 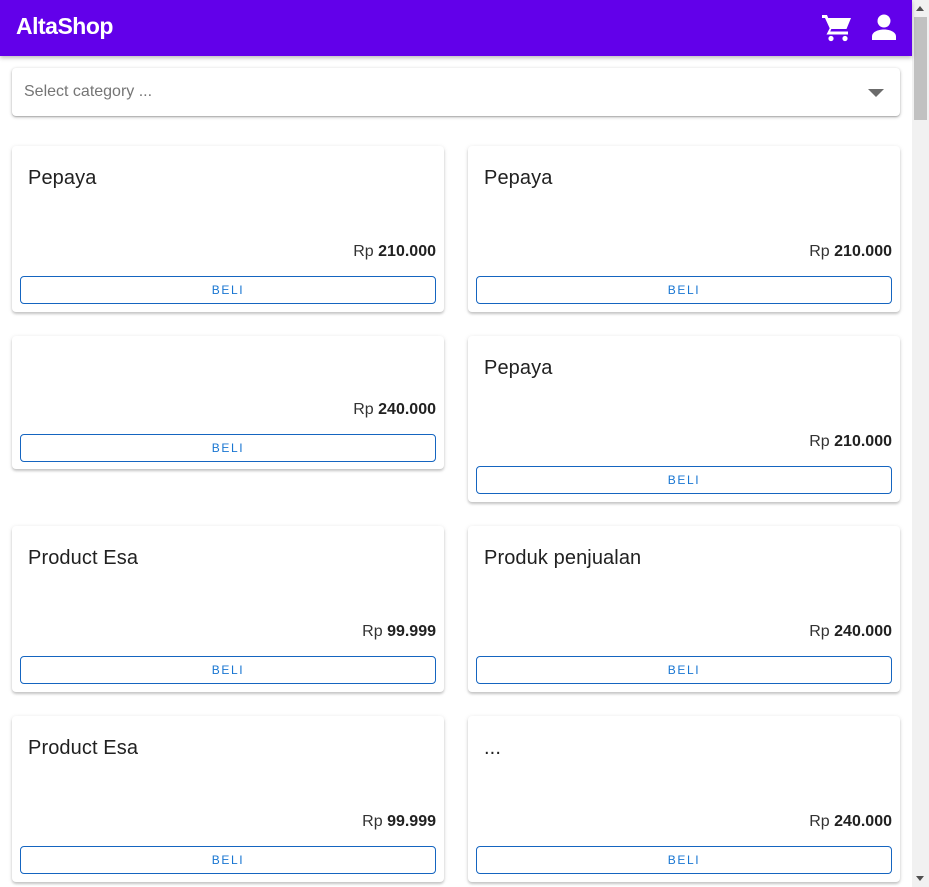 I want to click on scroll-up-arrow-icon, so click(x=920, y=8).